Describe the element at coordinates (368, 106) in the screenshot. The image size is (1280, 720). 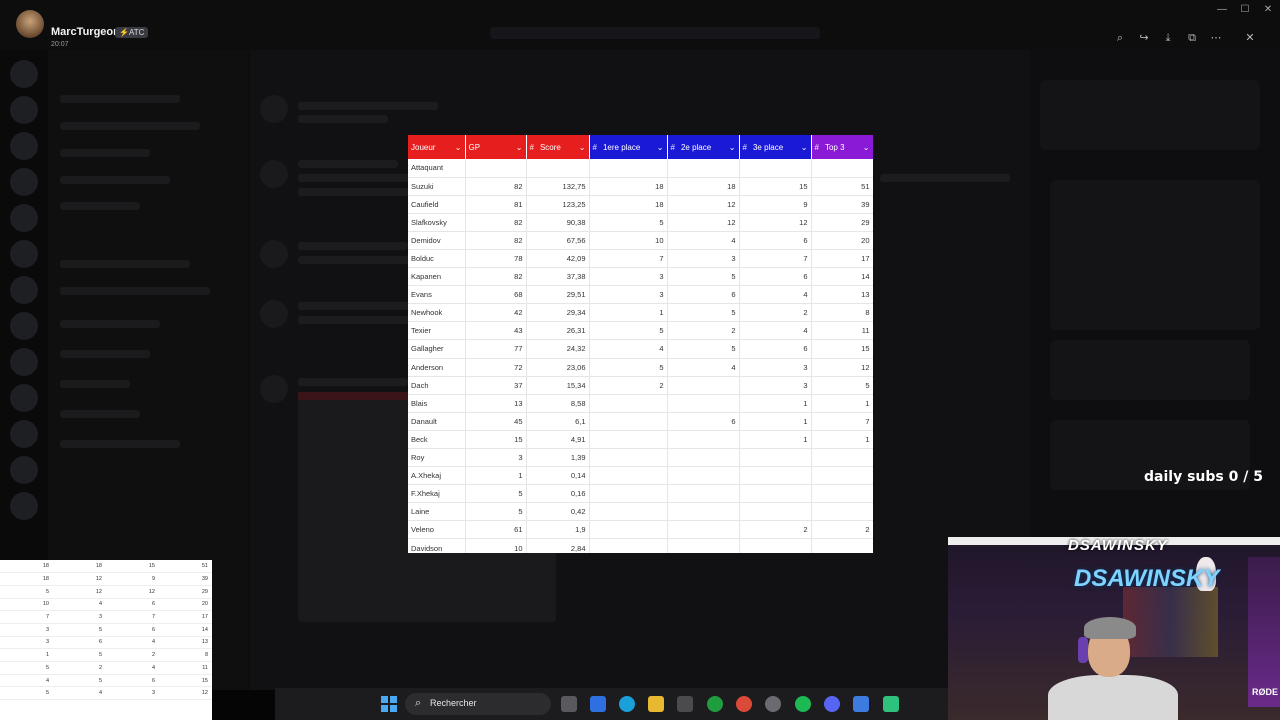
I see `message-line` at that location.